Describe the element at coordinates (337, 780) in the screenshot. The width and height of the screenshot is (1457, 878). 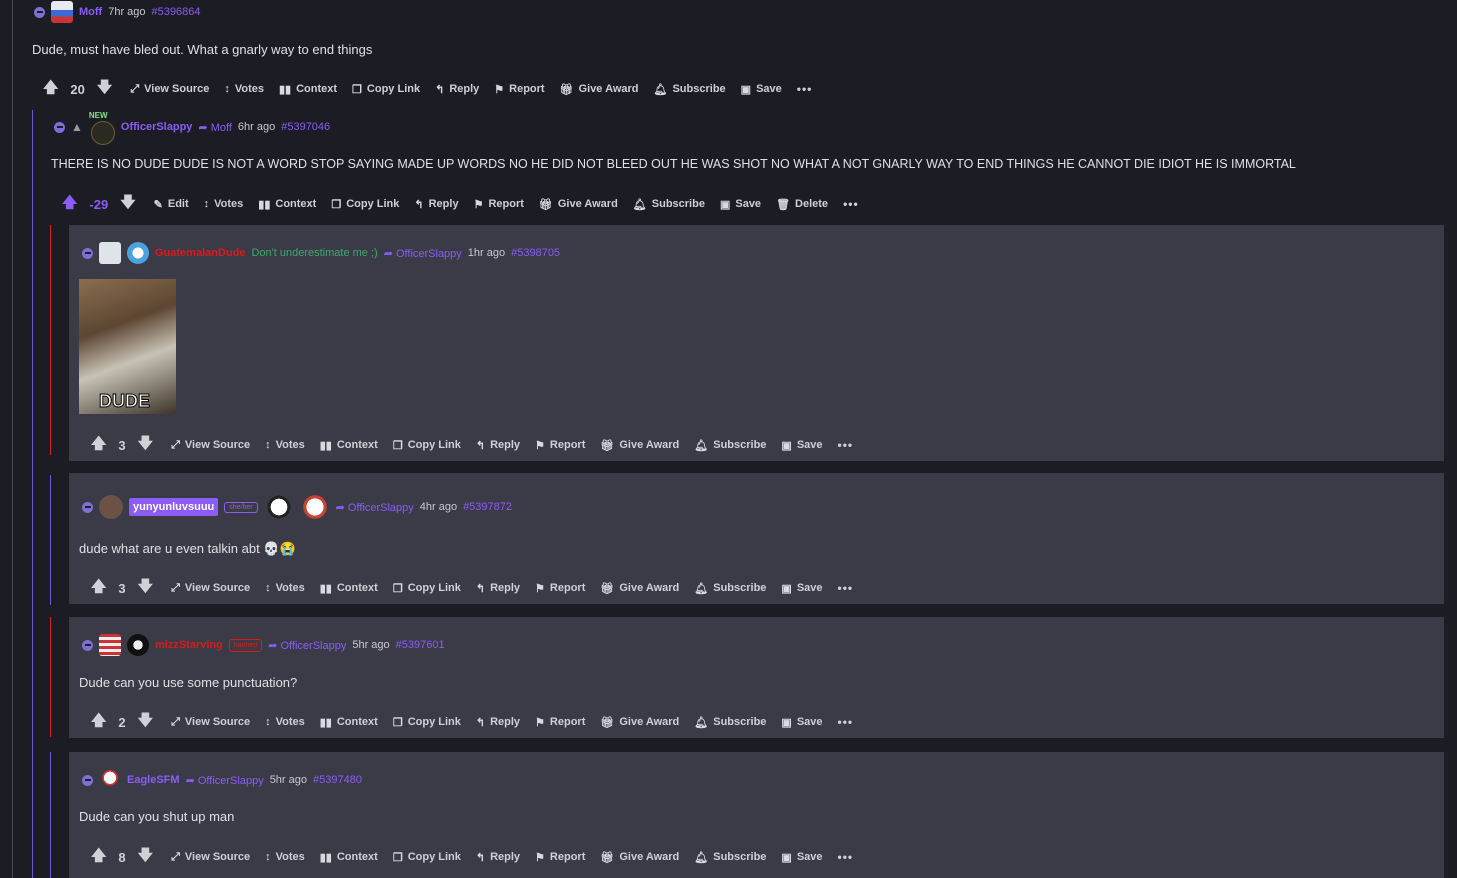
I see `comment-id: #5397480` at that location.